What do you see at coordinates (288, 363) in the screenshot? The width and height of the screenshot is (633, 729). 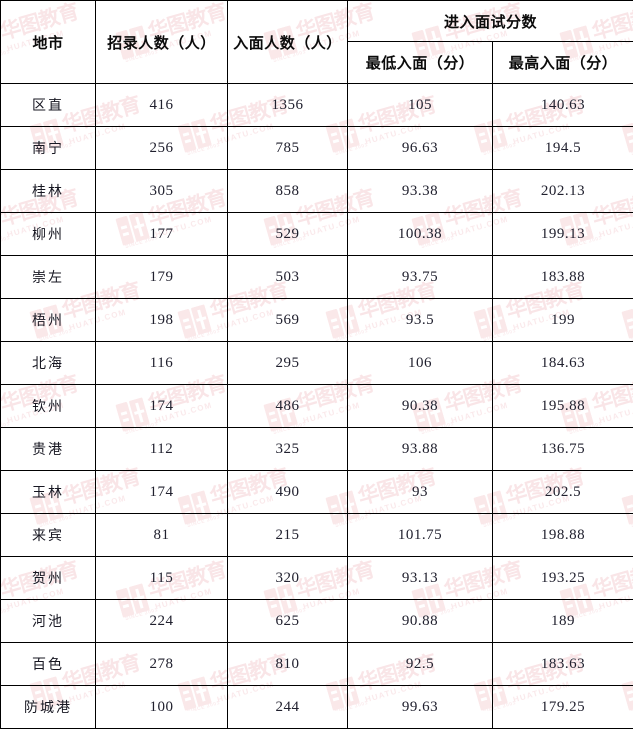 I see `cell-entered: 295` at bounding box center [288, 363].